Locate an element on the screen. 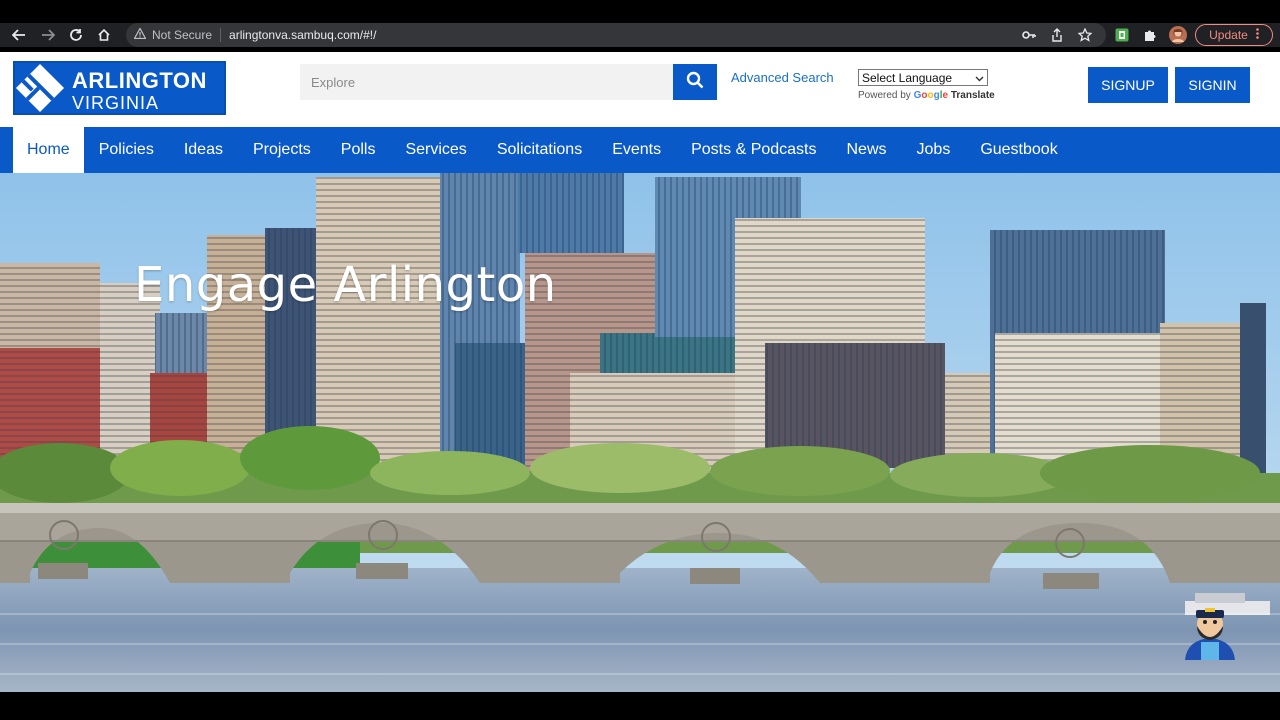 Image resolution: width=1280 pixels, height=720 pixels. nav-item-jobs: Jobs is located at coordinates (934, 150).